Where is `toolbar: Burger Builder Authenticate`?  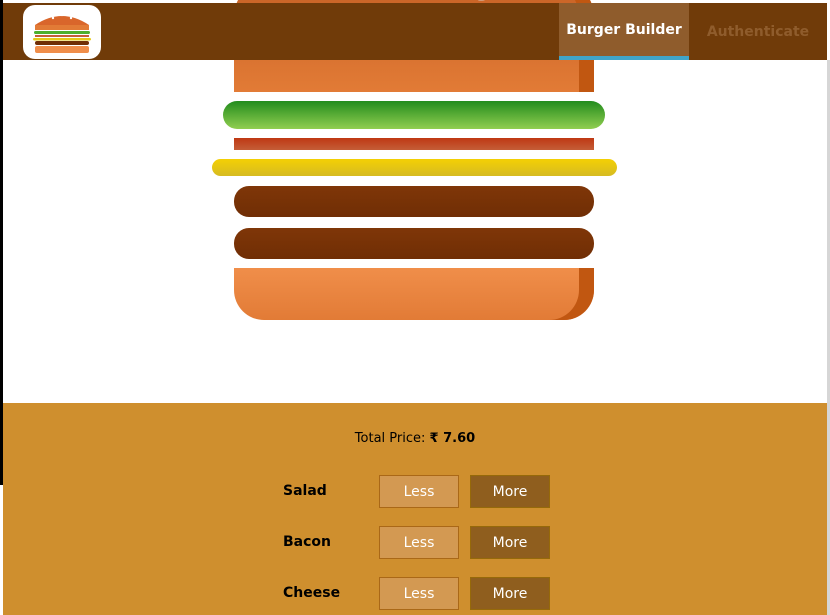
toolbar: Burger Builder Authenticate is located at coordinates (415, 31).